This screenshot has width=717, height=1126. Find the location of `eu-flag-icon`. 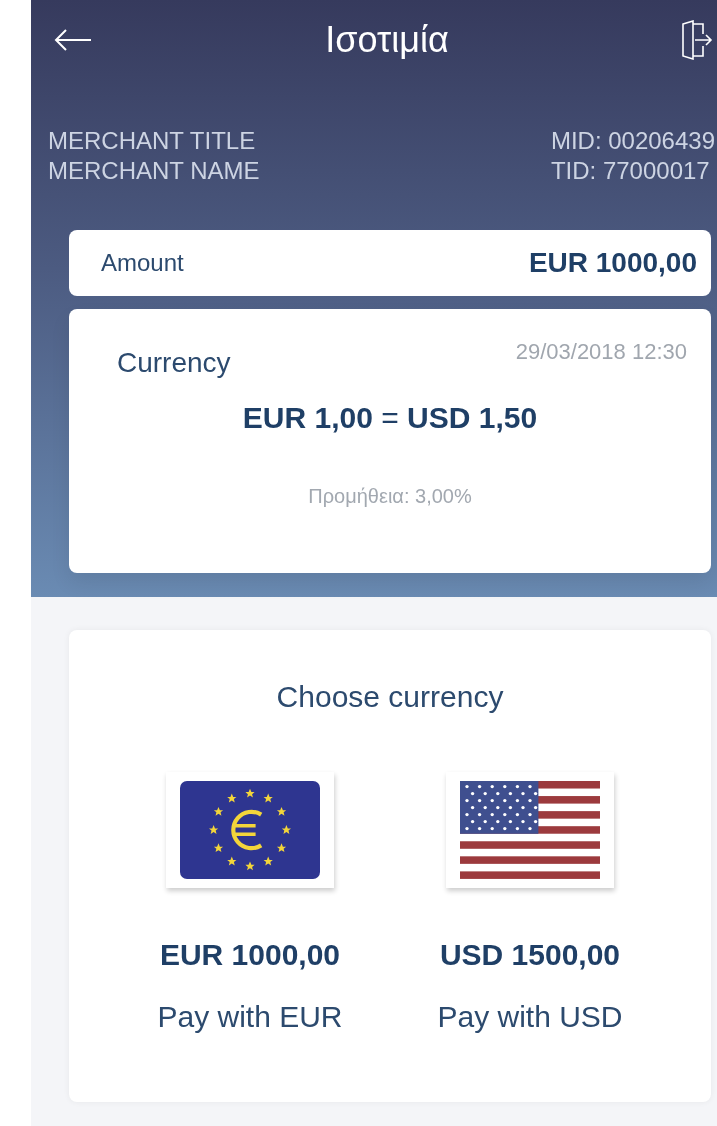

eu-flag-icon is located at coordinates (250, 830).